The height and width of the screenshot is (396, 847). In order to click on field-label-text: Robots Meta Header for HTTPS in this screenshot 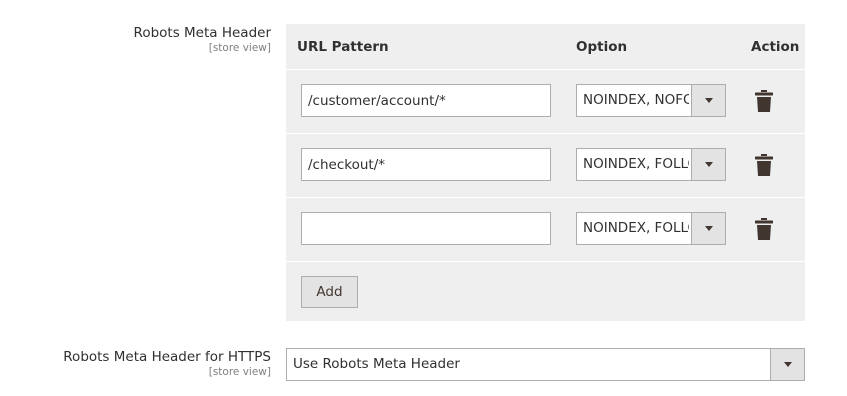, I will do `click(167, 357)`.